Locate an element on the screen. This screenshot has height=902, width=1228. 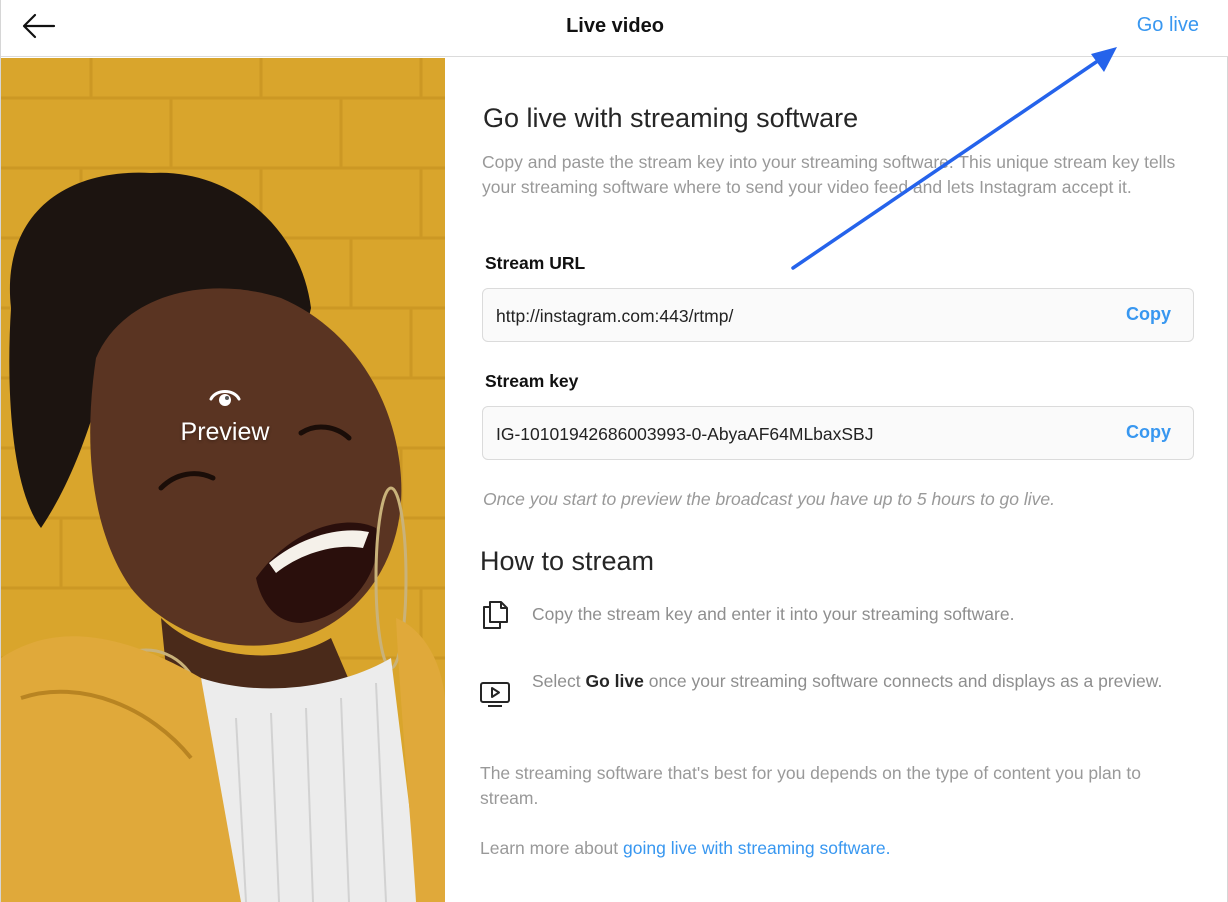
step-go-live-text-before: Select is located at coordinates (559, 681).